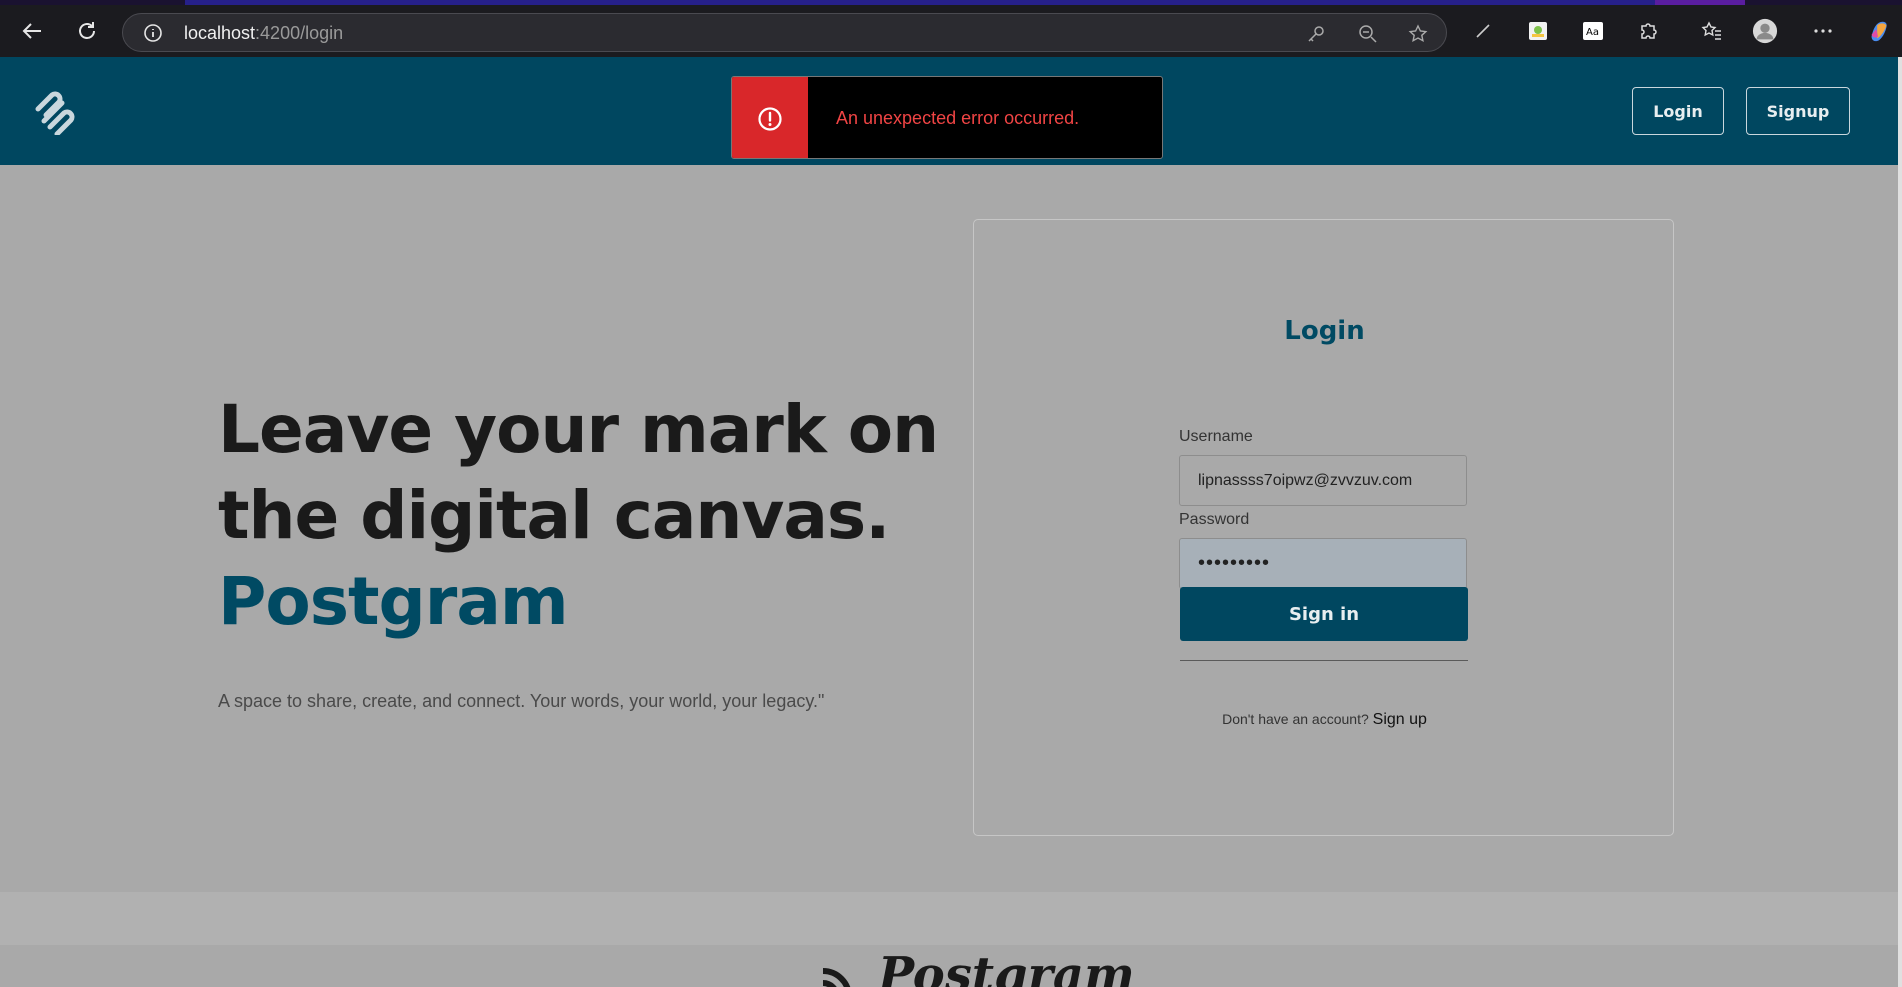 The height and width of the screenshot is (987, 1902). I want to click on footer-brand: Postgram, so click(1006, 967).